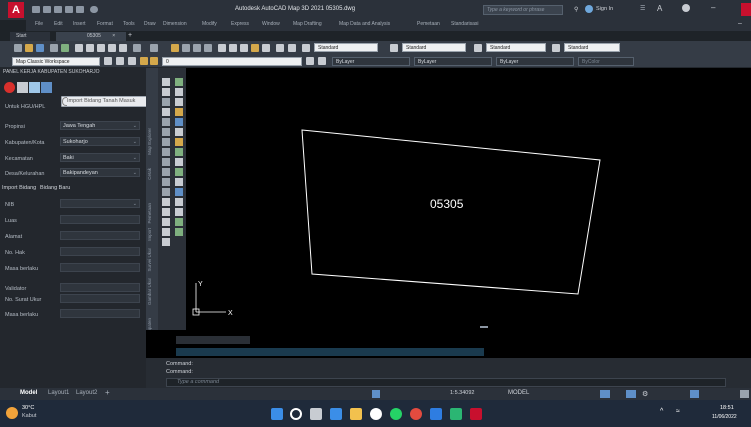  I want to click on osnap-icon, so click(605, 394).